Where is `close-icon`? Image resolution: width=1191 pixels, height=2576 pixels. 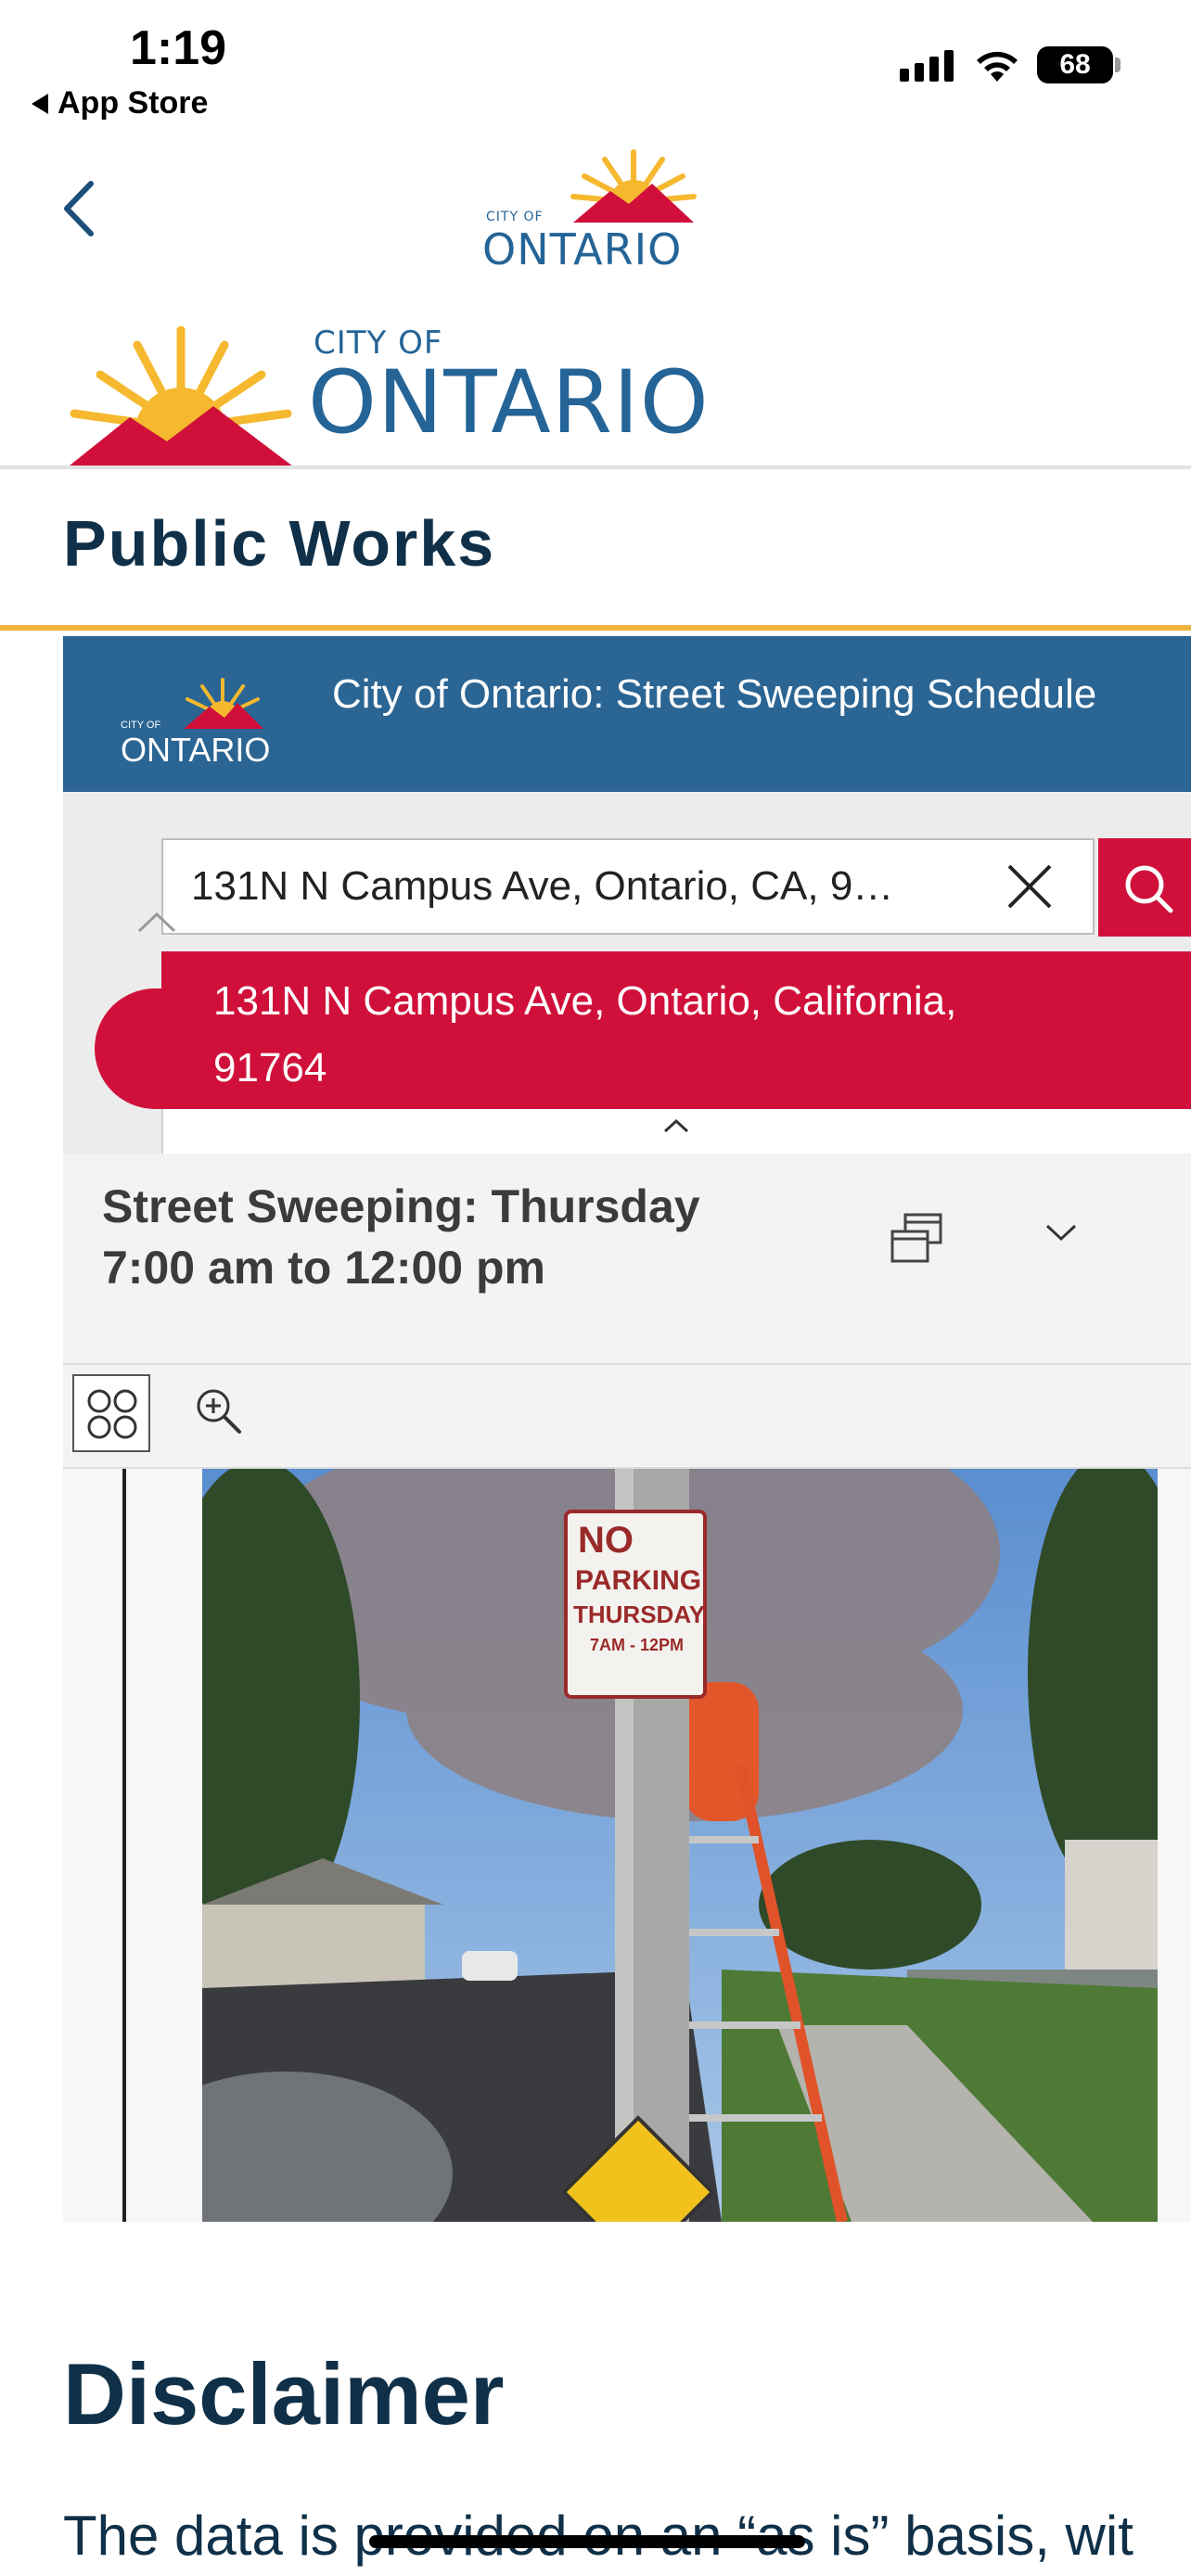 close-icon is located at coordinates (1029, 886).